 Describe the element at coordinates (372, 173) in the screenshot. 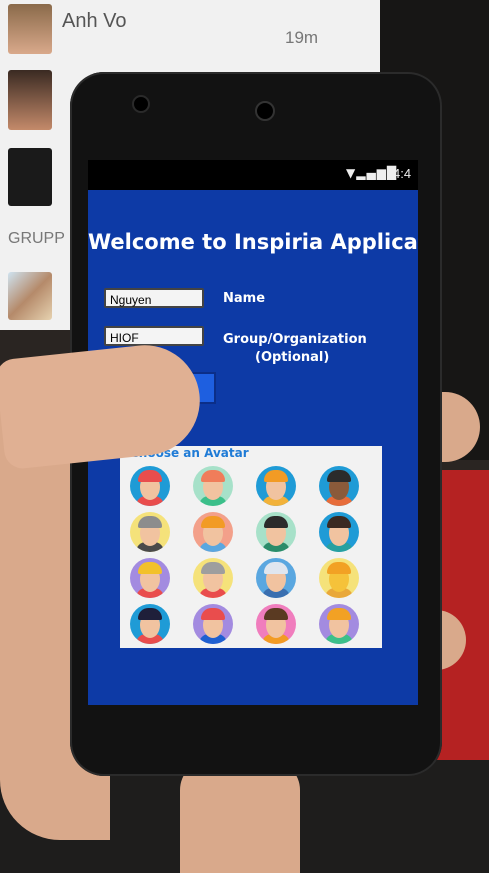

I see `signal-wifi-battery-icon: ▼▂▄▆█` at that location.